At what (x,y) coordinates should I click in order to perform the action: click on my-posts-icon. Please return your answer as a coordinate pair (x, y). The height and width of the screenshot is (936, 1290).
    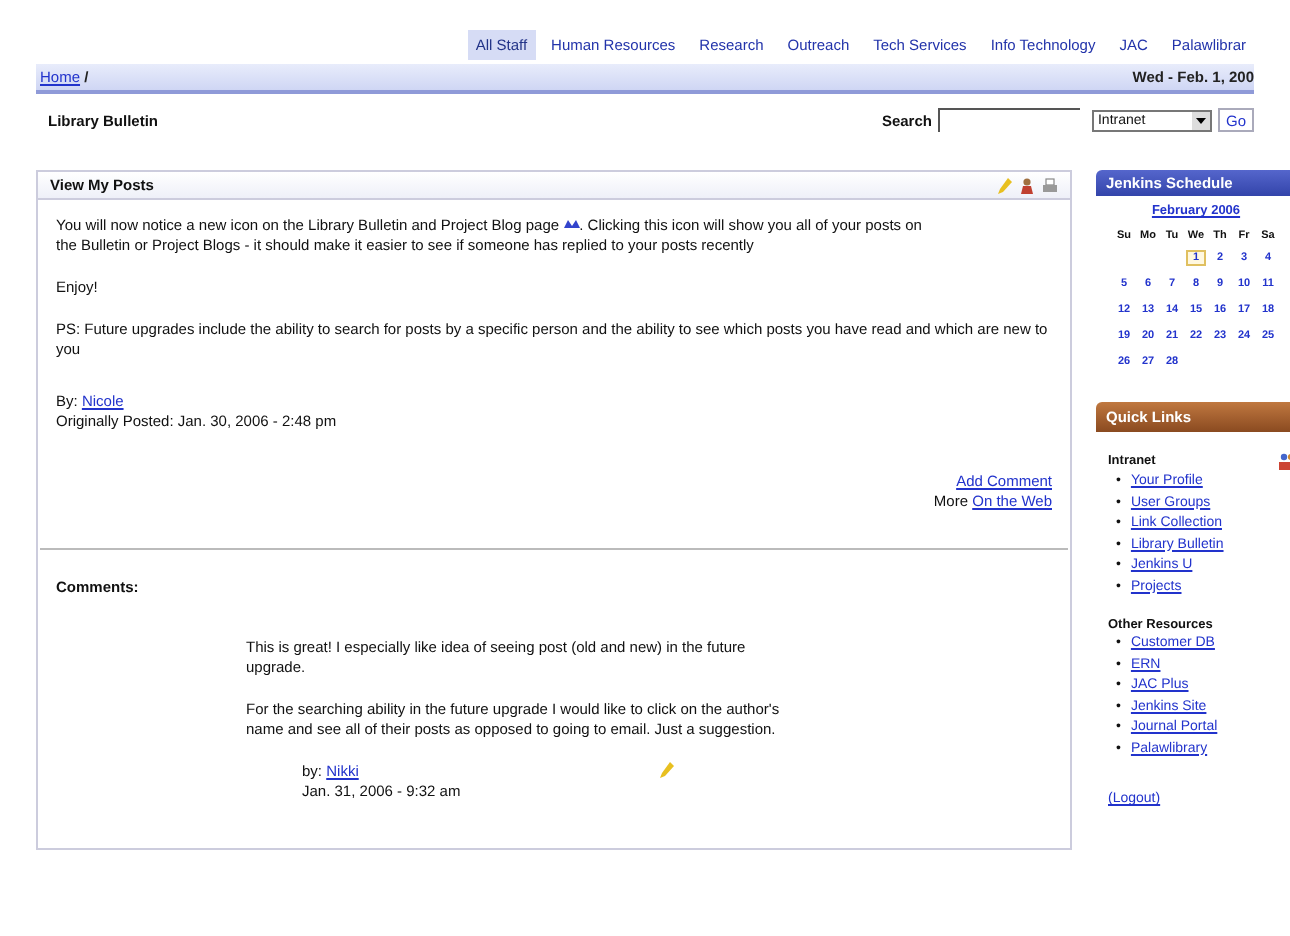
    Looking at the image, I should click on (571, 225).